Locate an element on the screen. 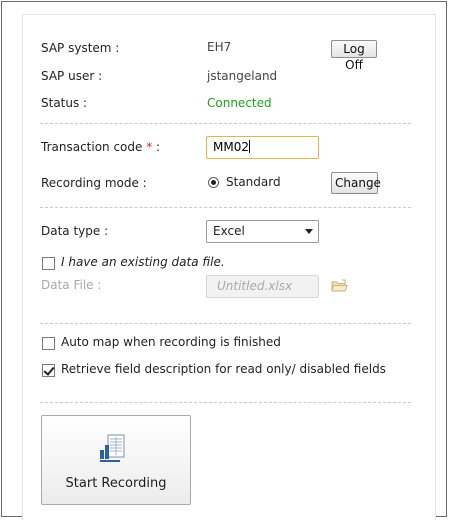  transaction-code-value: MM02 is located at coordinates (231, 147).